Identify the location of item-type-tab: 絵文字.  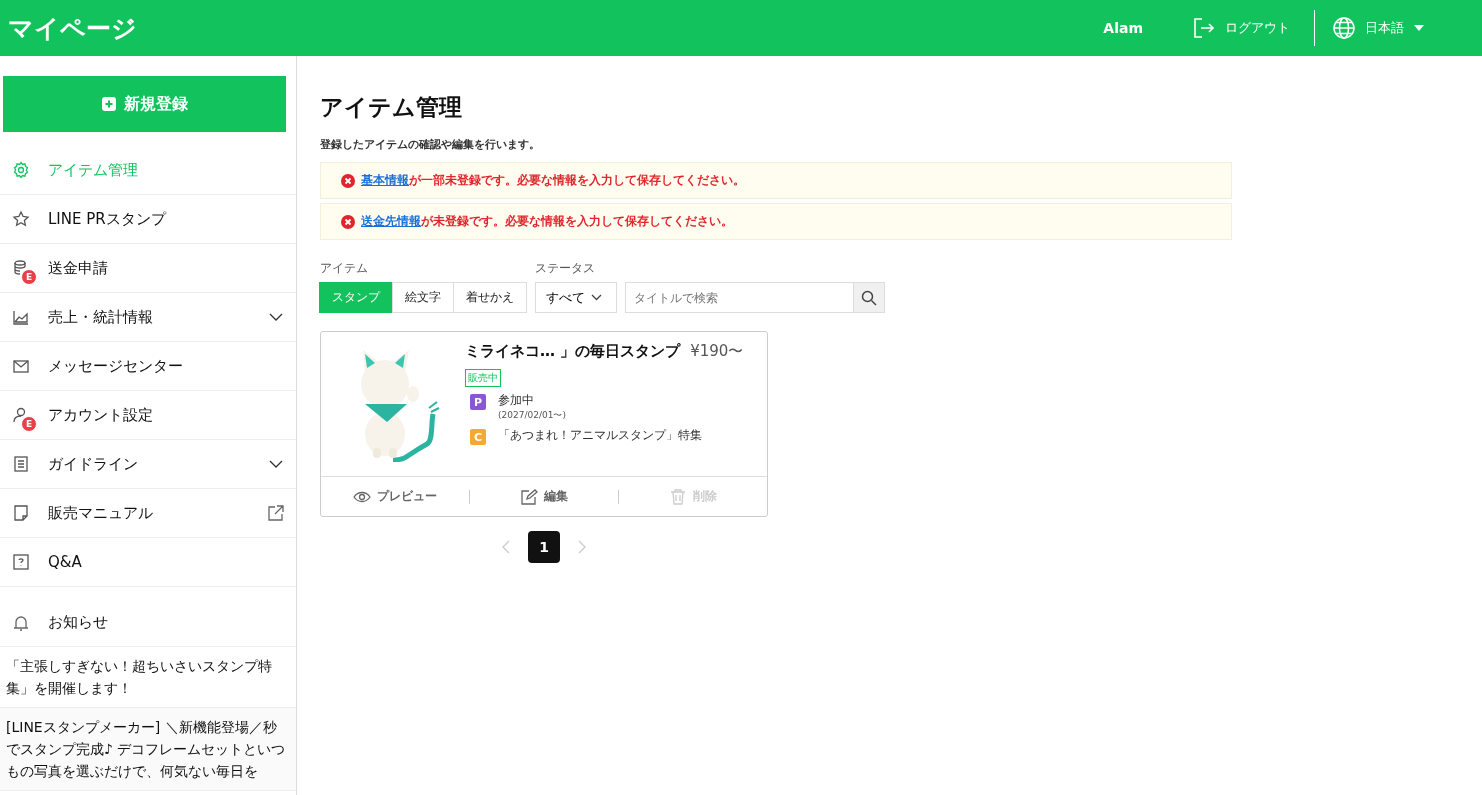
(423, 297).